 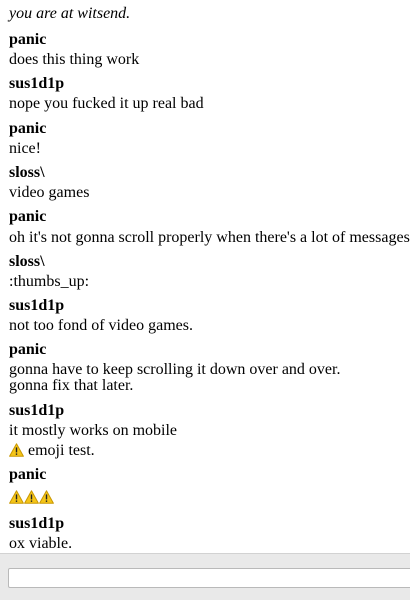 I want to click on room-status: you are at witsend., so click(x=70, y=13).